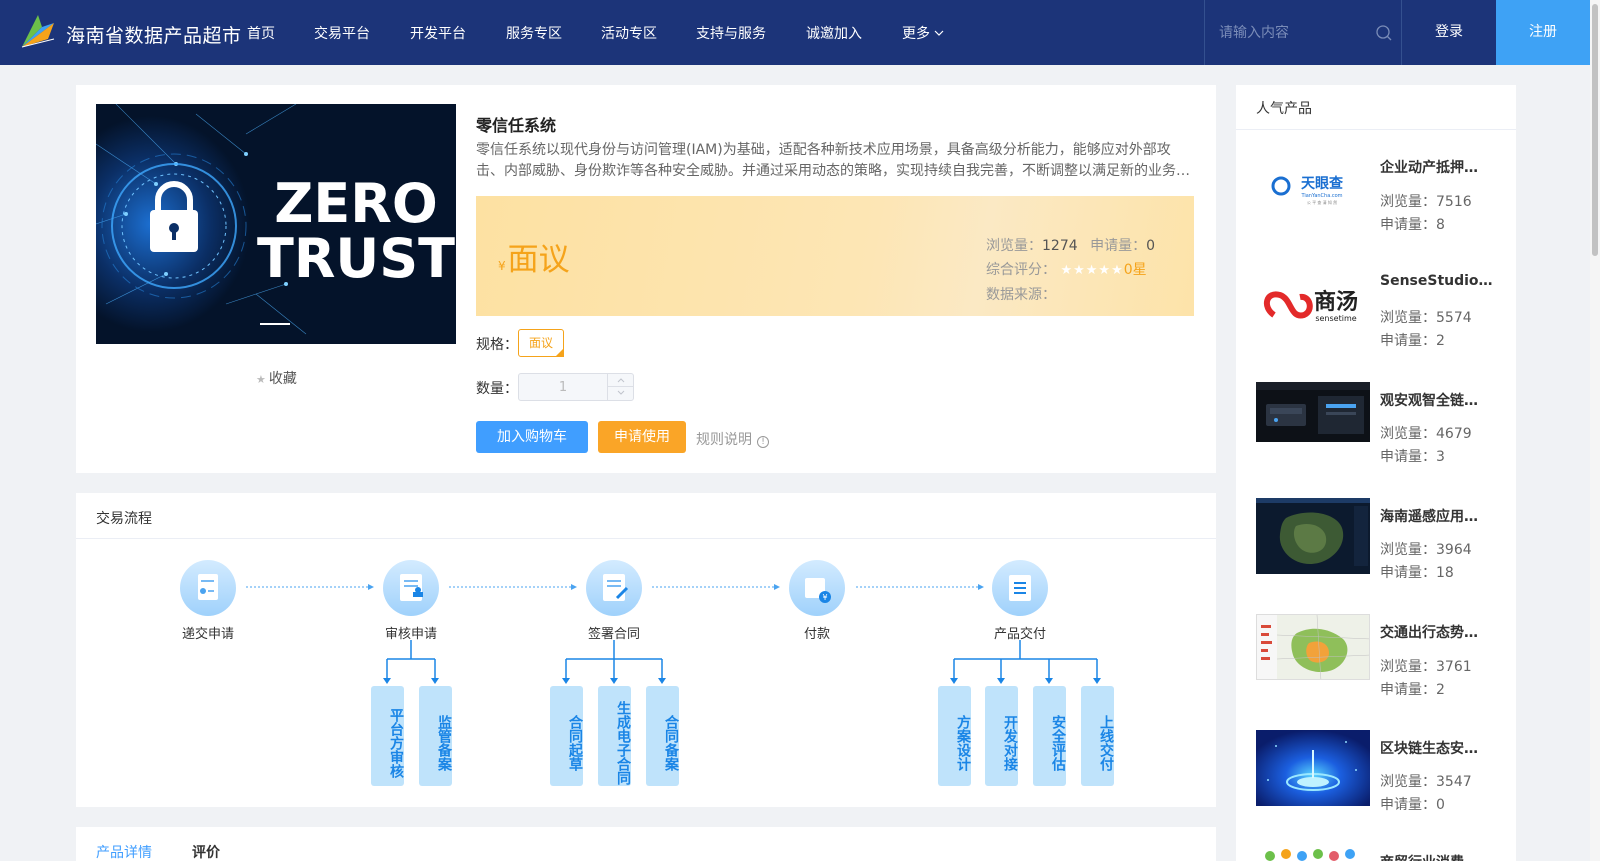 Image resolution: width=1600 pixels, height=861 pixels. I want to click on popular-item-views: 浏览量：3547, so click(1426, 781).